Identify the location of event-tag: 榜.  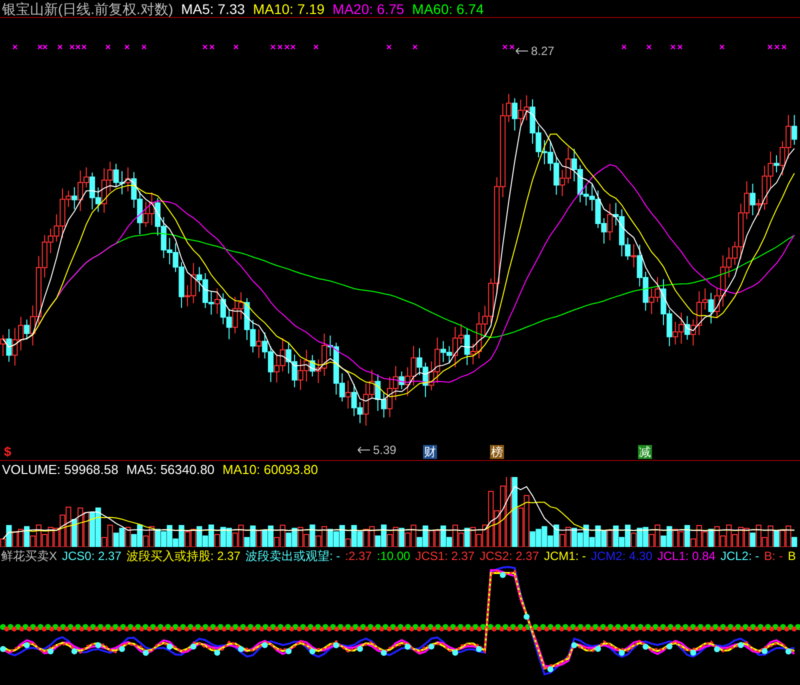
(497, 452).